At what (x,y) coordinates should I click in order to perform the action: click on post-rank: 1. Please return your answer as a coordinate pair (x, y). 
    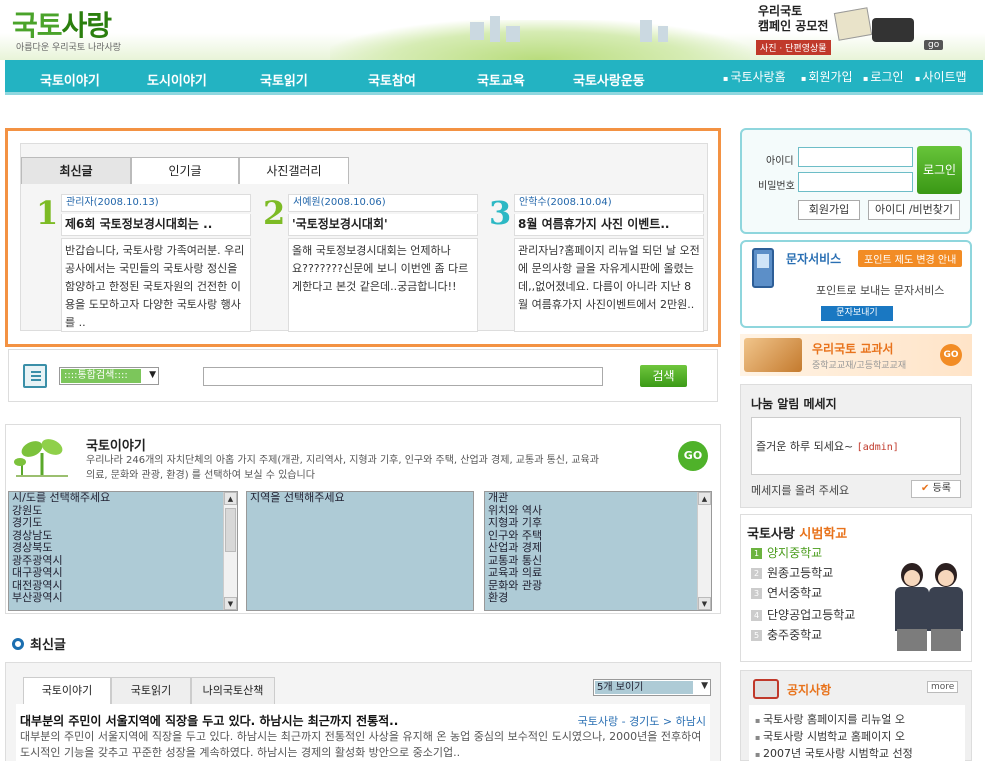
    Looking at the image, I should click on (47, 213).